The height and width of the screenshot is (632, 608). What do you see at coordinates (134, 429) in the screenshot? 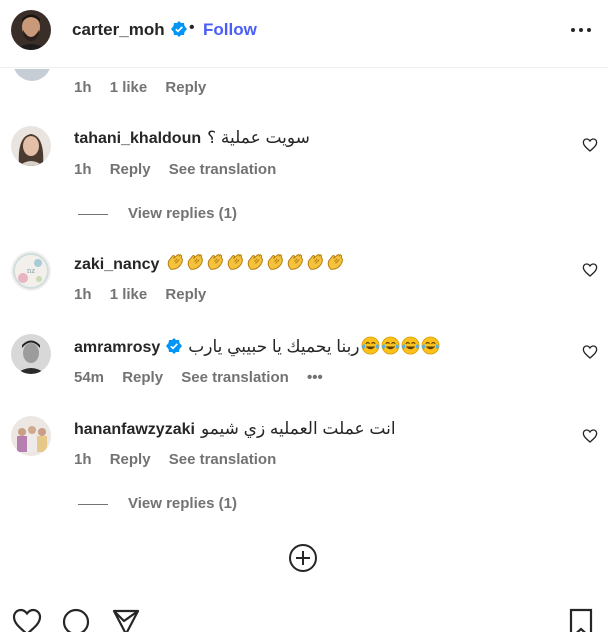
I see `comment-username: hananfawzyzaki` at bounding box center [134, 429].